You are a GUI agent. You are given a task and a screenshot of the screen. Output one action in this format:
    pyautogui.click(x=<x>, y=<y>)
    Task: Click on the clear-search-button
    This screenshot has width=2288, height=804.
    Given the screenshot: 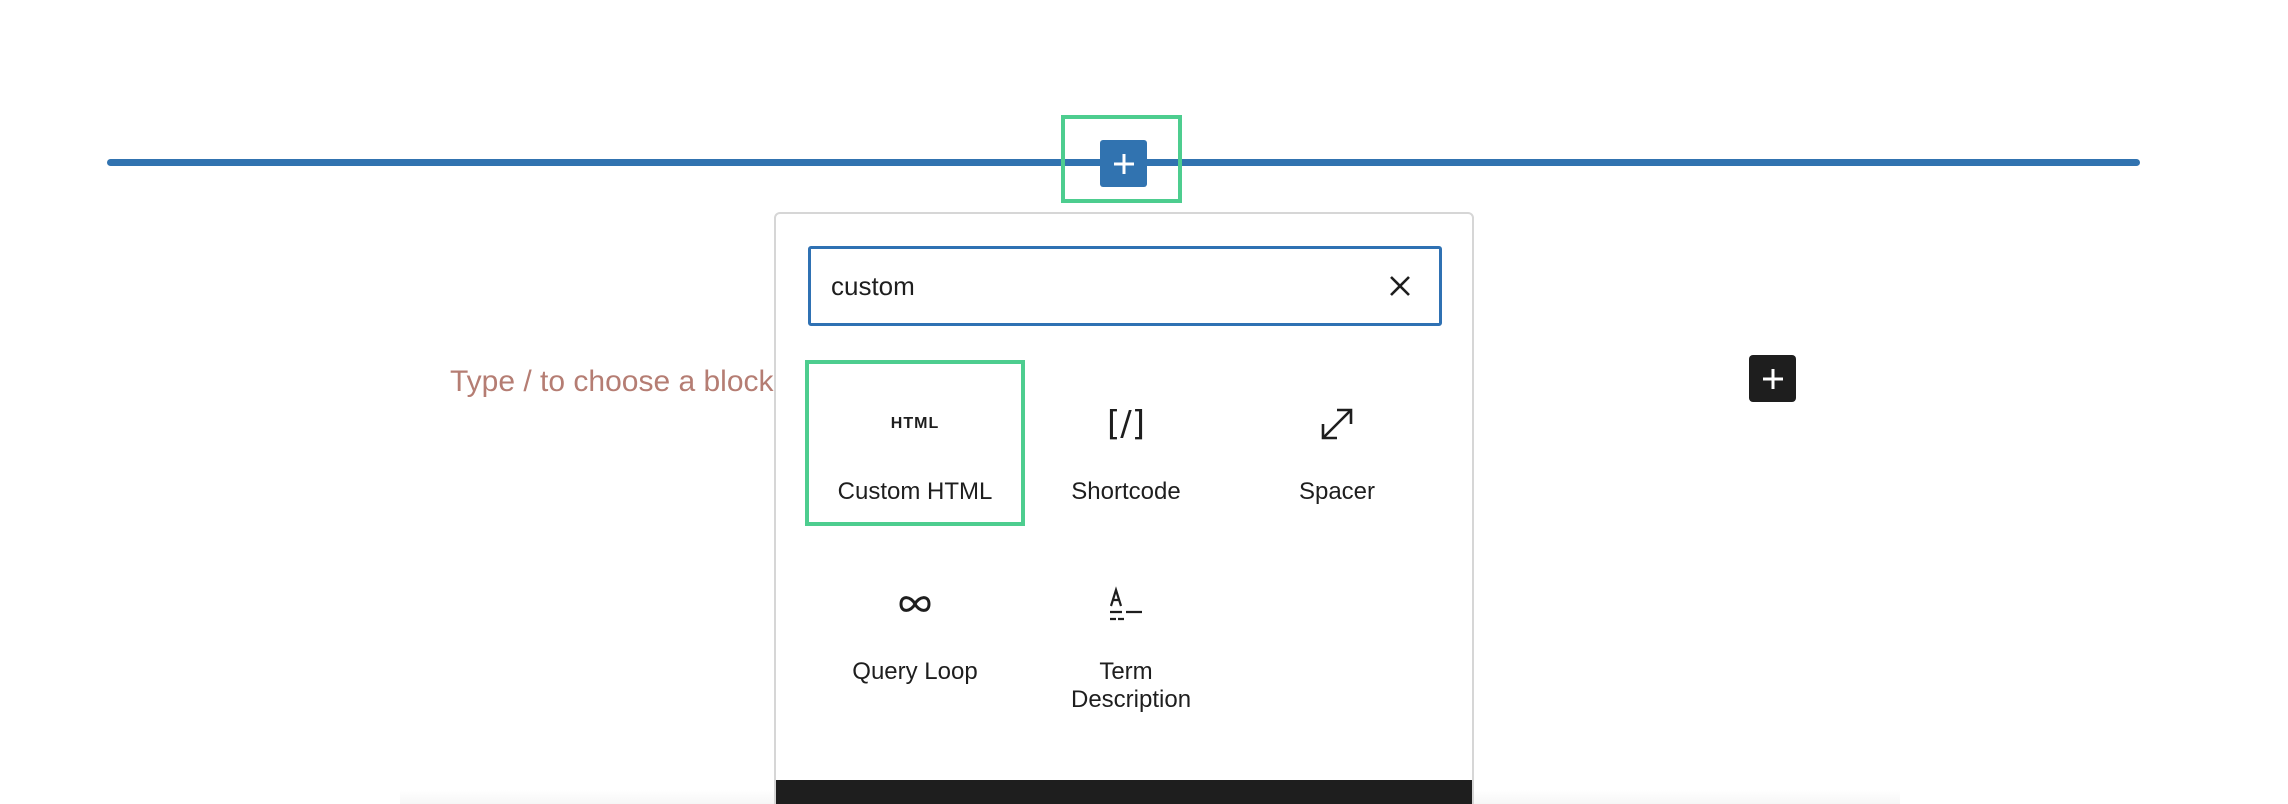 What is the action you would take?
    pyautogui.click(x=1400, y=286)
    